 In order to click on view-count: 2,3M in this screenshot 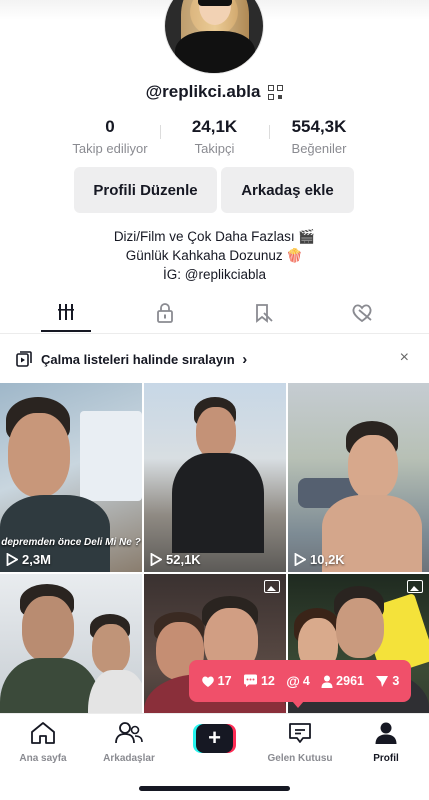, I will do `click(28, 559)`.